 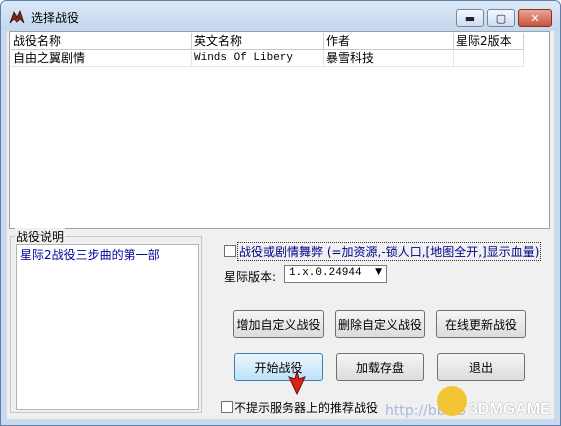 I want to click on cell-author: 暴雪科技, so click(x=389, y=59).